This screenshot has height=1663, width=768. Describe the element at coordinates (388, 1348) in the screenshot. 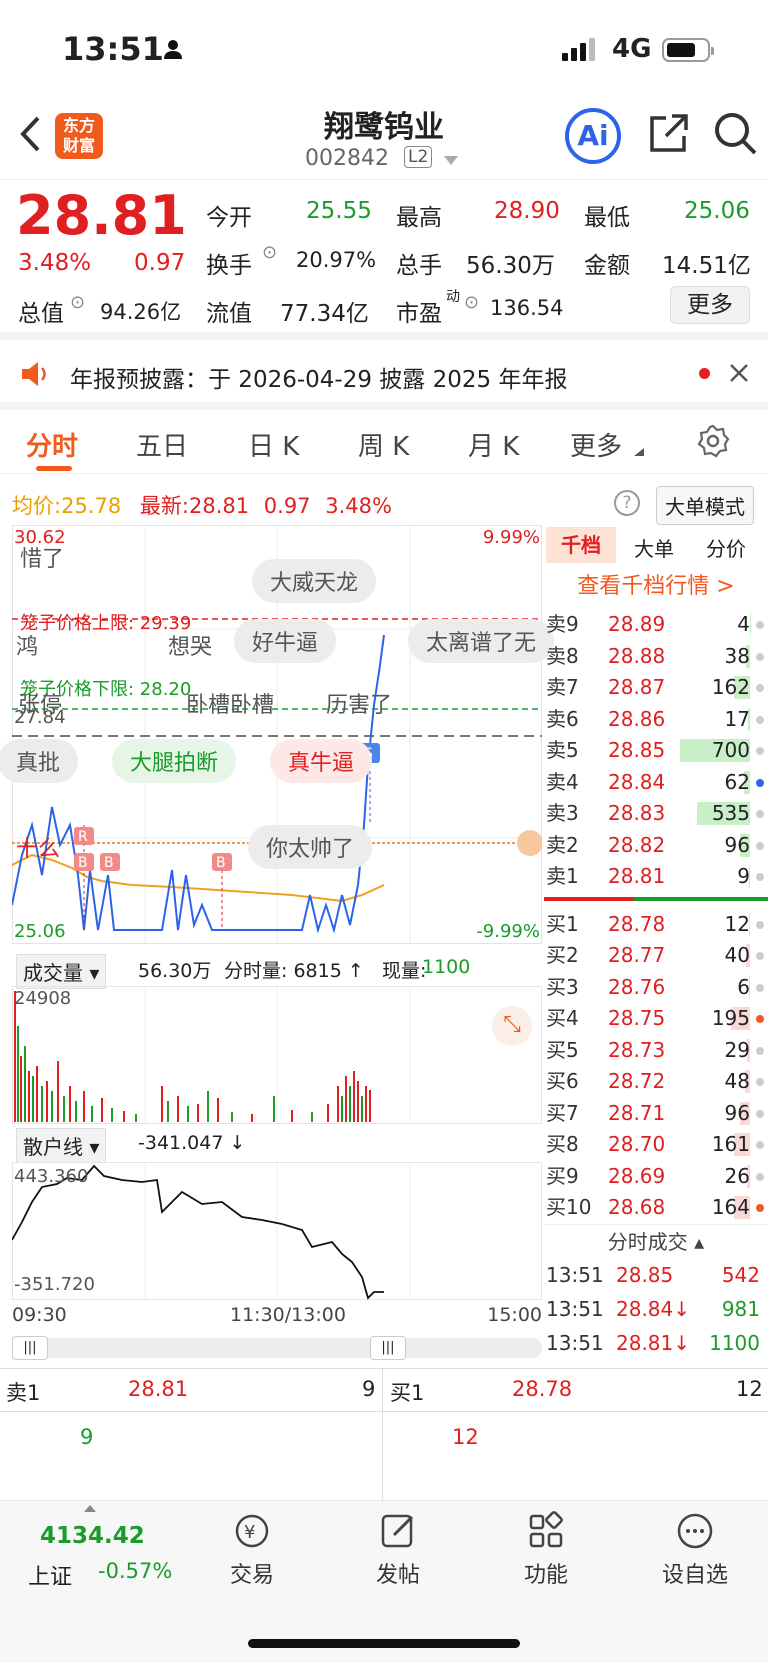

I see `slider-handle-right: |||` at that location.